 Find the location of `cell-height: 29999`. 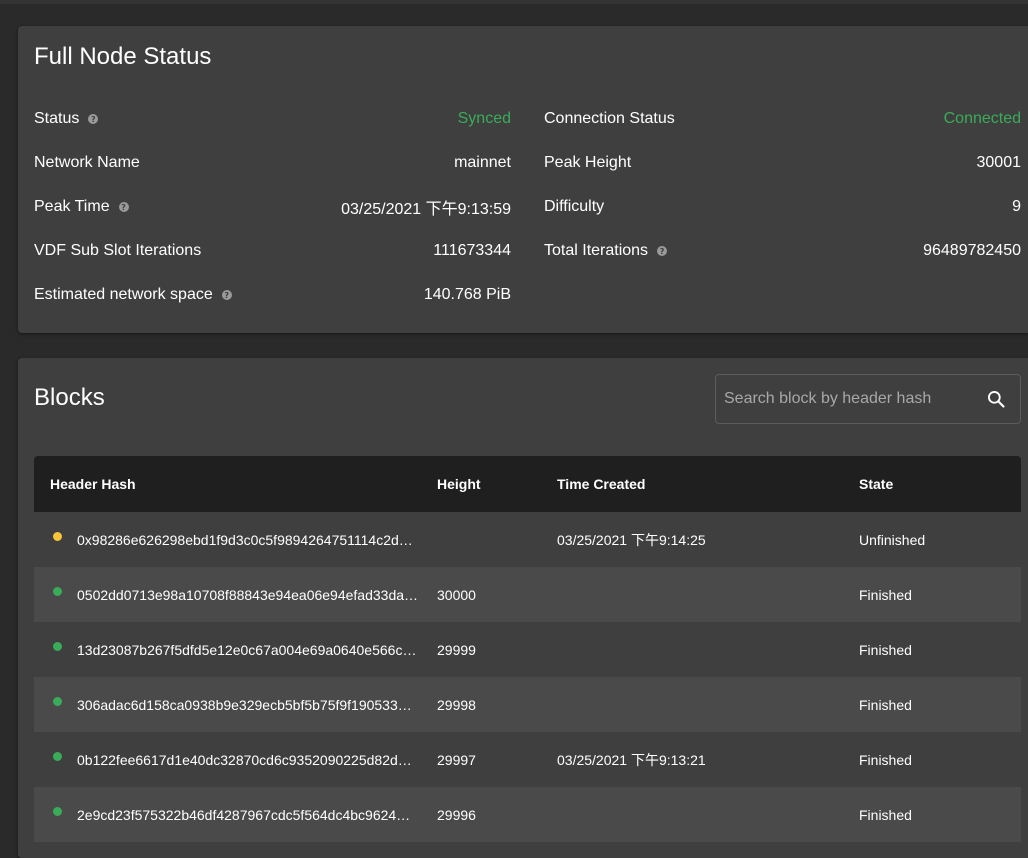

cell-height: 29999 is located at coordinates (456, 649).